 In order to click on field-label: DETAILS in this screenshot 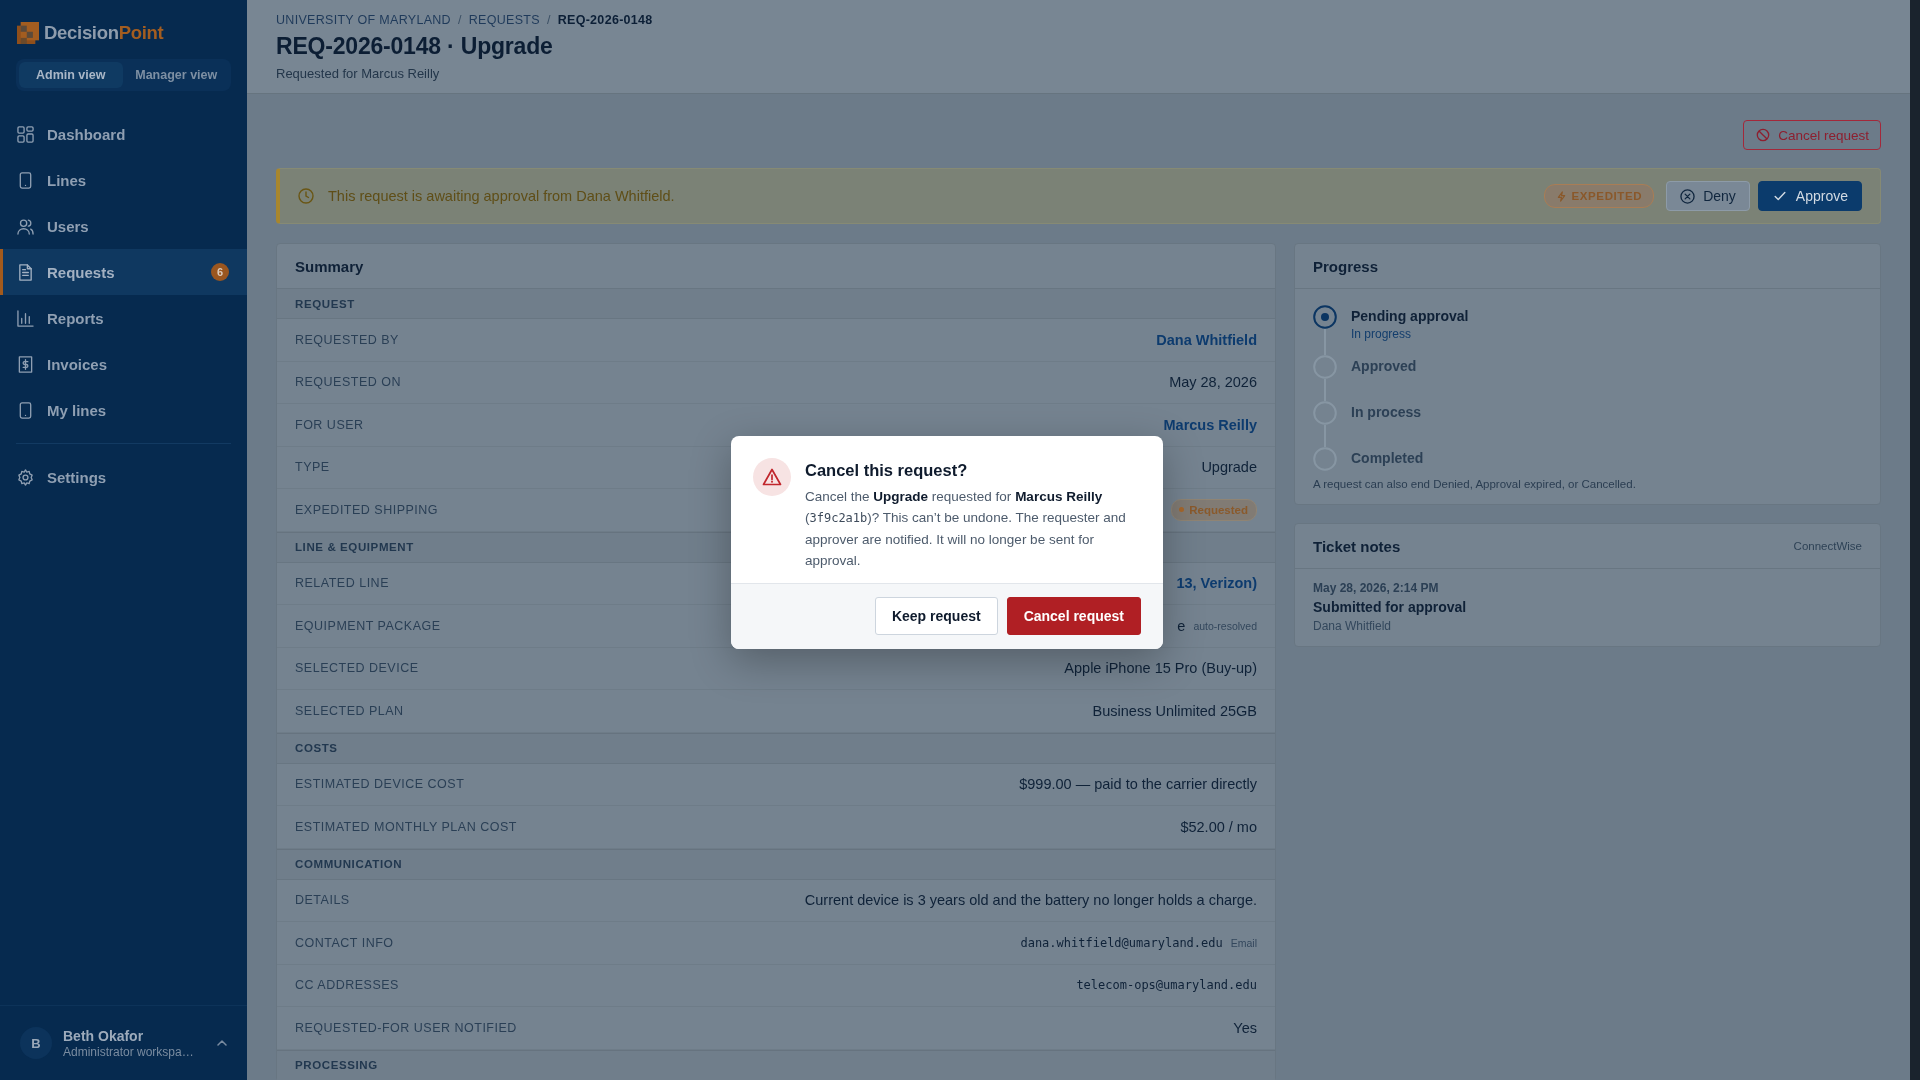, I will do `click(322, 900)`.